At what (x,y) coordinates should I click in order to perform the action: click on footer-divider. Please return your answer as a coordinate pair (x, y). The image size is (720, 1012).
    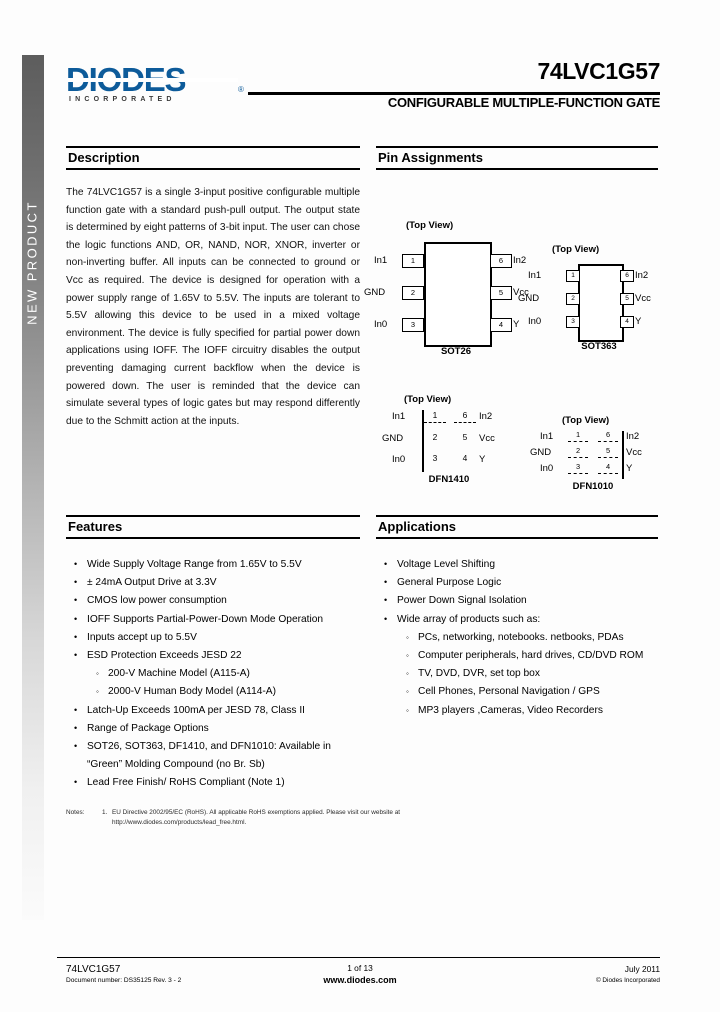
    Looking at the image, I should click on (358, 957).